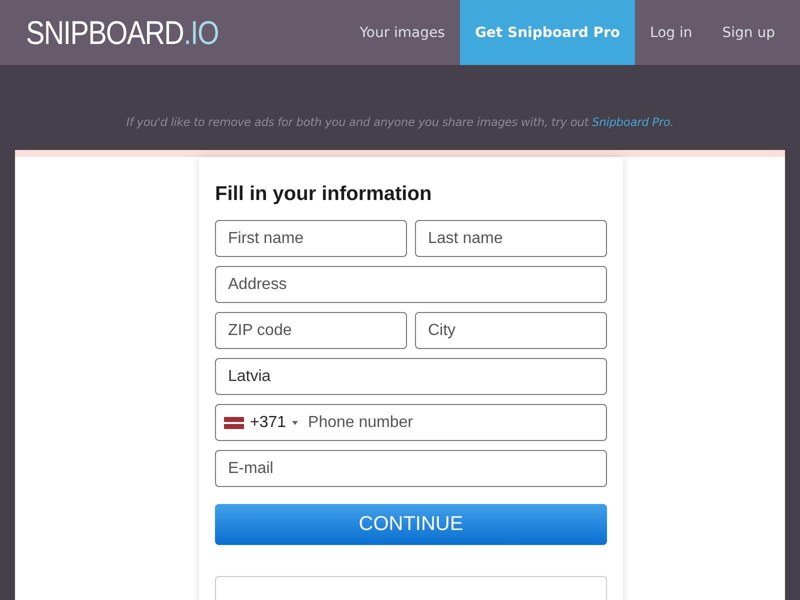 The height and width of the screenshot is (600, 800). I want to click on country-field: Latvia, so click(411, 376).